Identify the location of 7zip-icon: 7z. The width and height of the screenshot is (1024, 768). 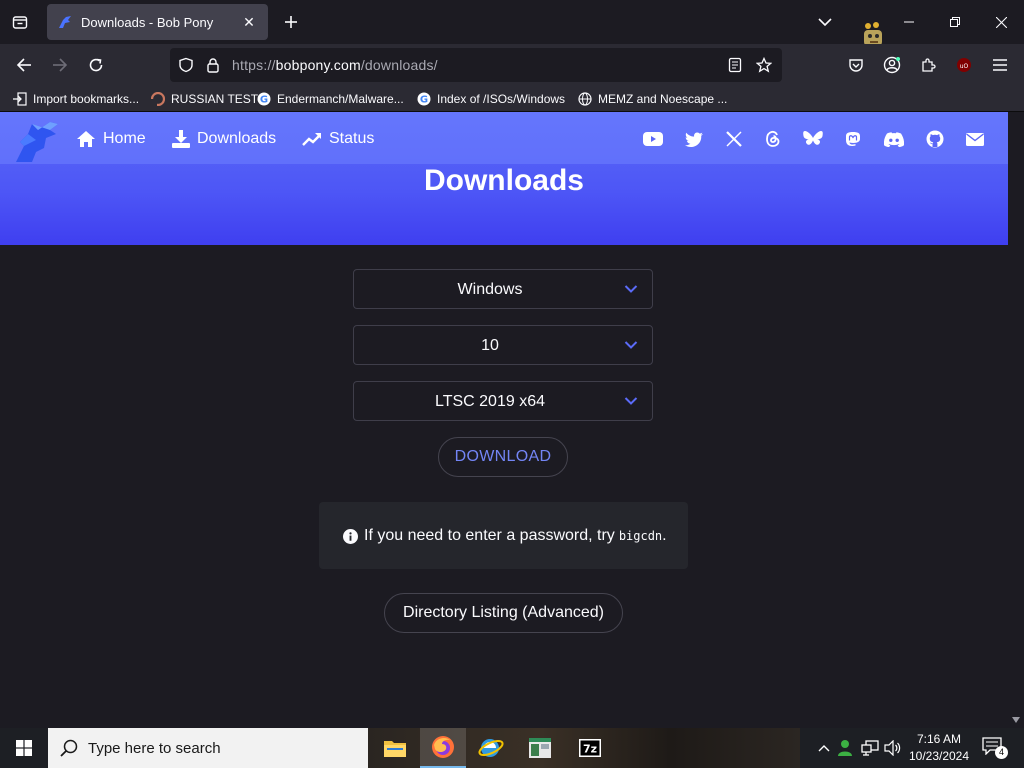
(590, 748).